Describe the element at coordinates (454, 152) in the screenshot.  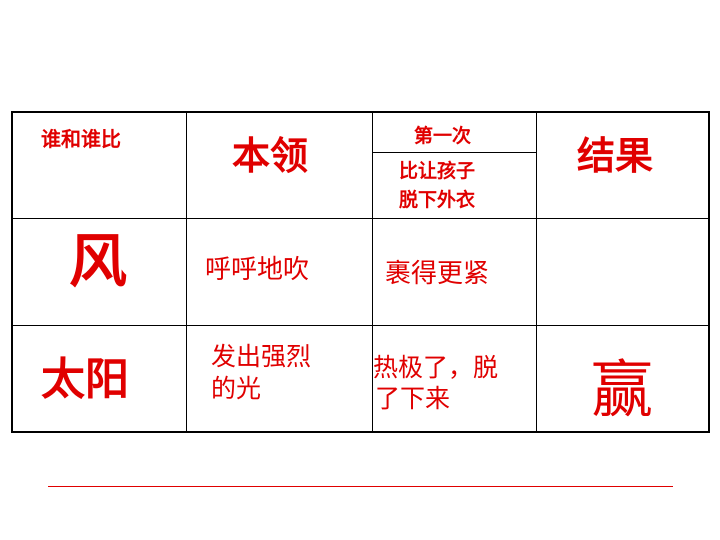
I see `header-sub-divider` at that location.